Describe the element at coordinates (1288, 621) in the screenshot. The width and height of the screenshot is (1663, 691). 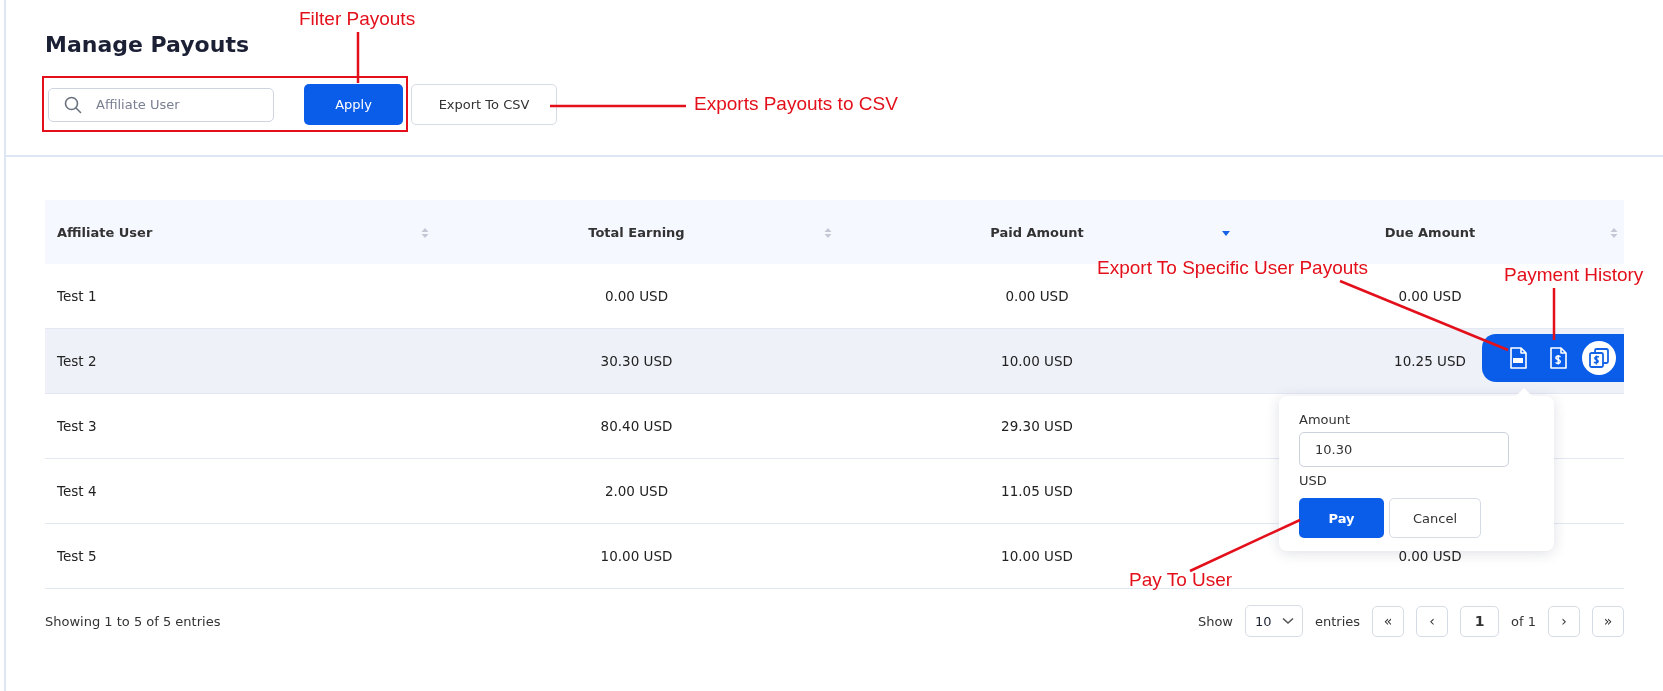
I see `chevron-down-icon` at that location.